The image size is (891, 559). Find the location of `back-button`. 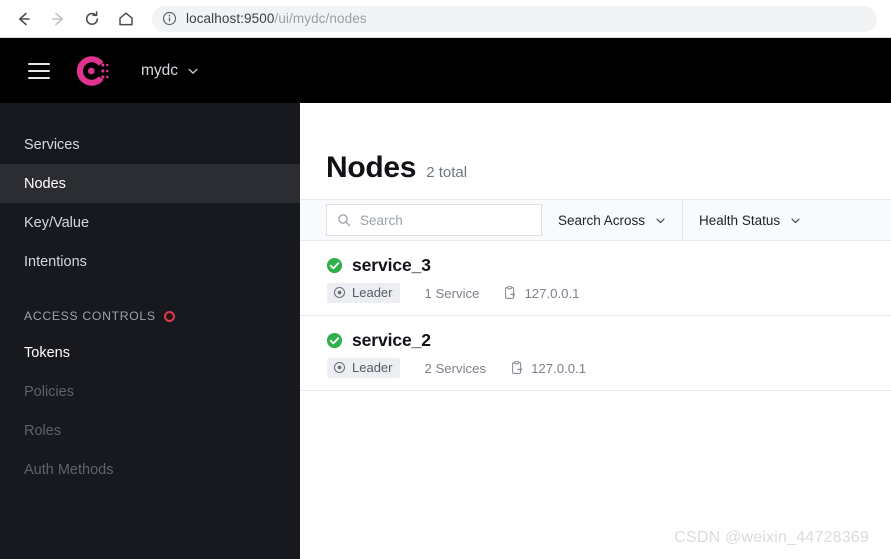

back-button is located at coordinates (24, 19).